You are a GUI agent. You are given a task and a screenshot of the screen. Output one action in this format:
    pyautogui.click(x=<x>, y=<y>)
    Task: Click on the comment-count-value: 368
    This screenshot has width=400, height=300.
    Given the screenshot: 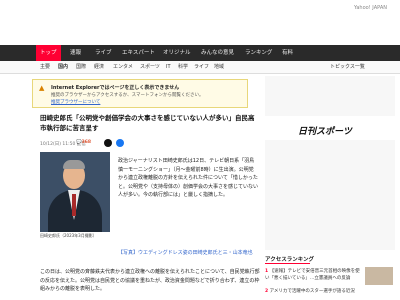 What is the action you would take?
    pyautogui.click(x=86, y=142)
    